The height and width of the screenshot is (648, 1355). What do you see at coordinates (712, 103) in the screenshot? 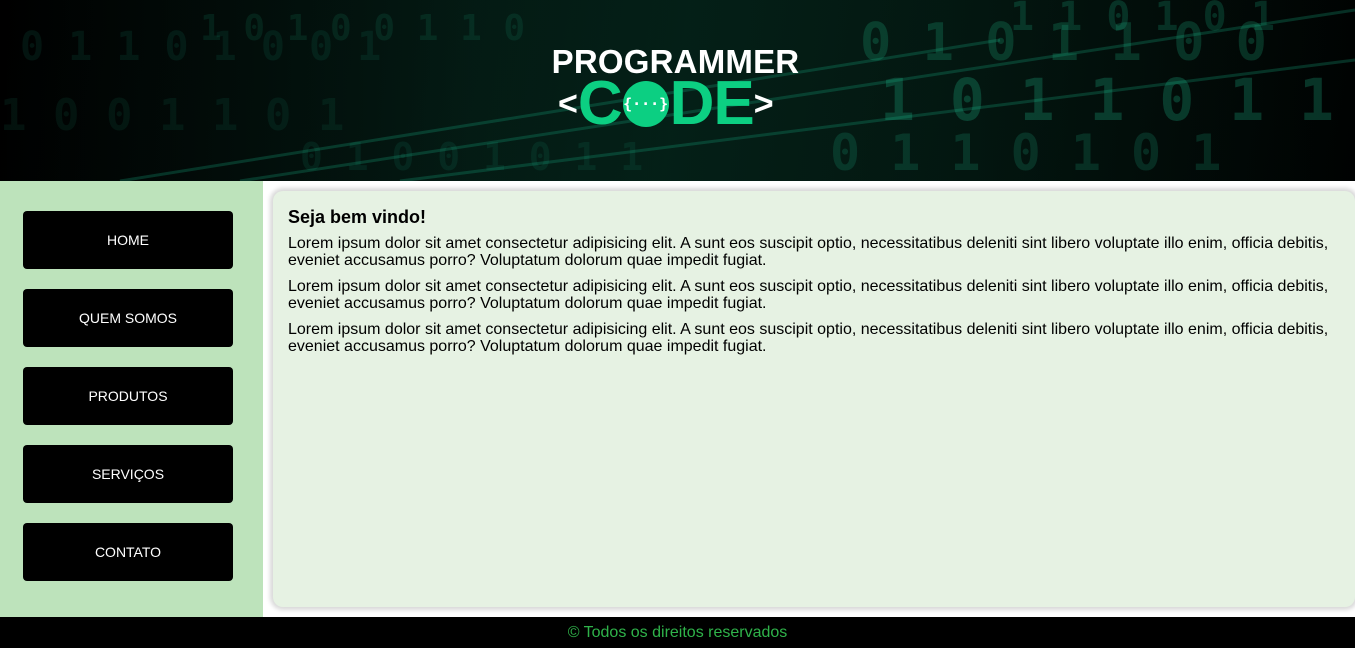
I see `logo-letters-de: DE` at bounding box center [712, 103].